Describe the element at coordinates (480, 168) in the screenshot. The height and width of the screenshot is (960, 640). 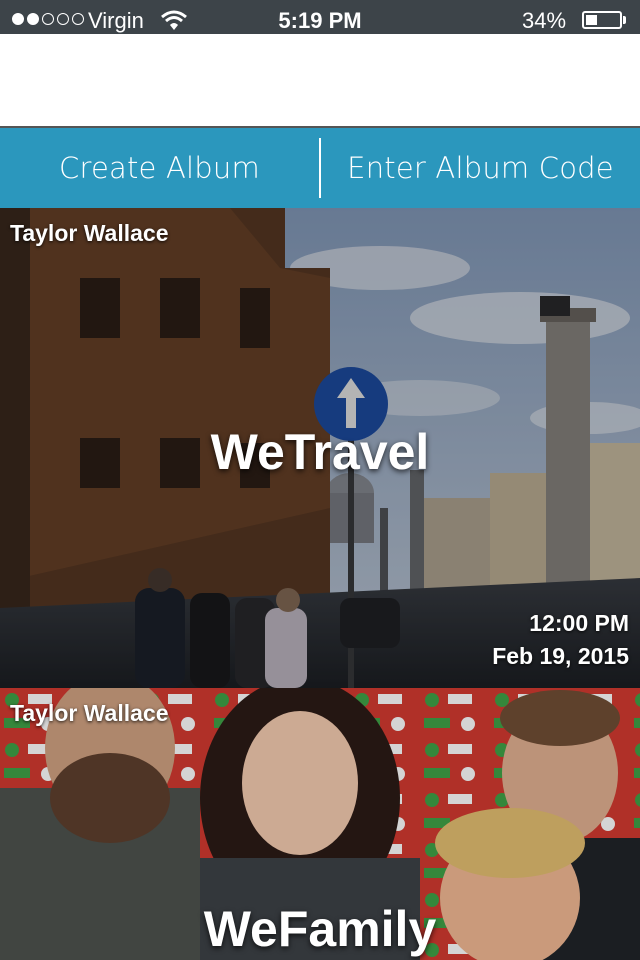
I see `enter-album-code-button: Enter Album Code` at that location.